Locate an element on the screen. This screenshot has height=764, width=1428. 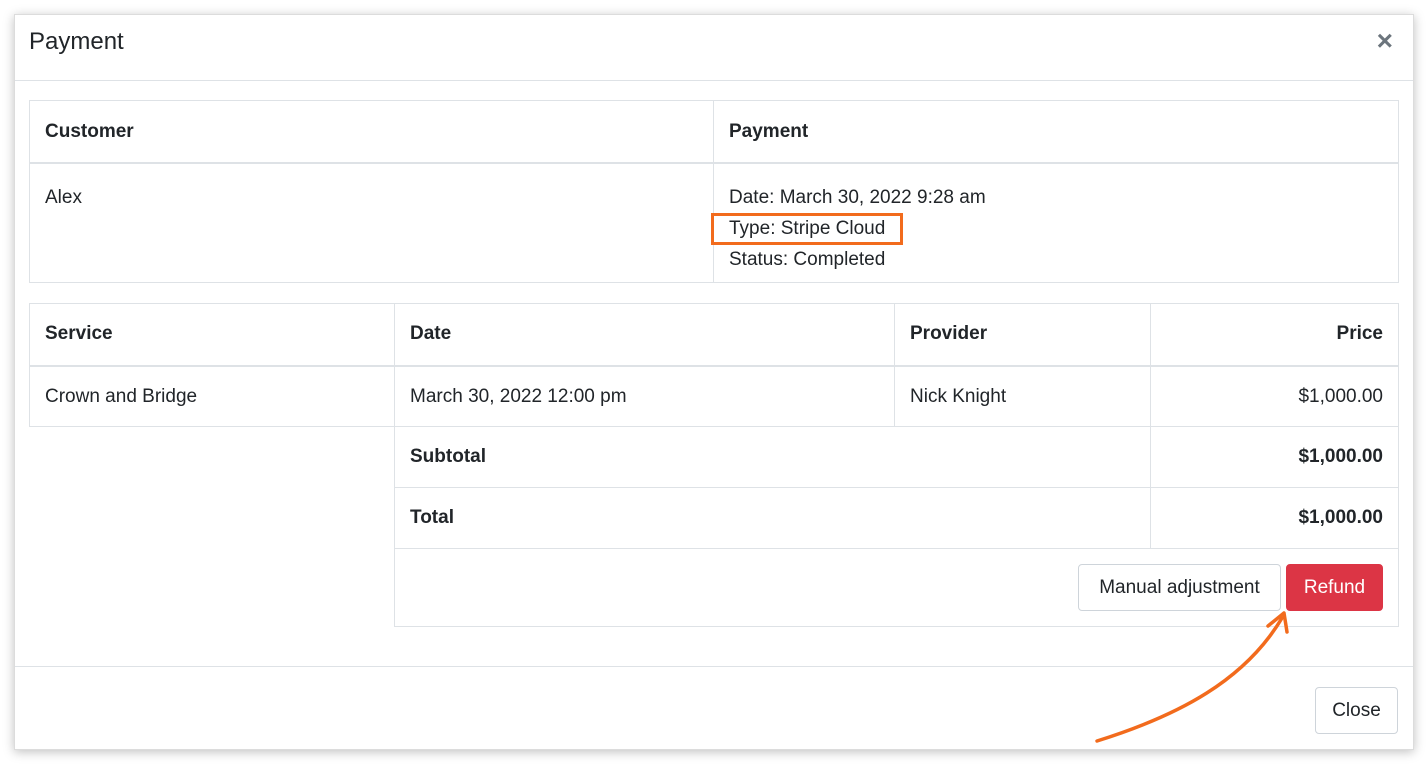
payment-date: Date: March 30, 2022 9:28 am is located at coordinates (857, 197).